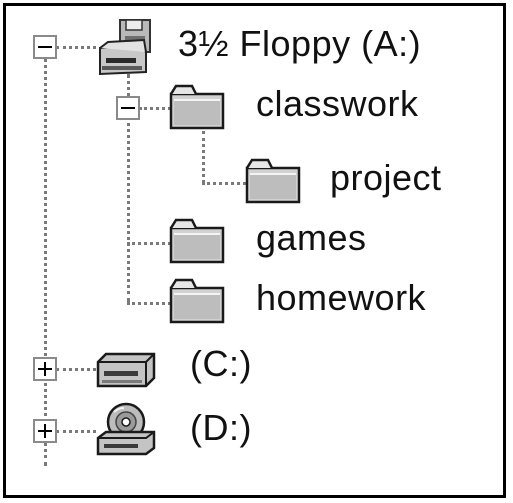 Image resolution: width=513 pixels, height=503 pixels. I want to click on tree-item-label: 3½ Floppy (A:), so click(300, 43).